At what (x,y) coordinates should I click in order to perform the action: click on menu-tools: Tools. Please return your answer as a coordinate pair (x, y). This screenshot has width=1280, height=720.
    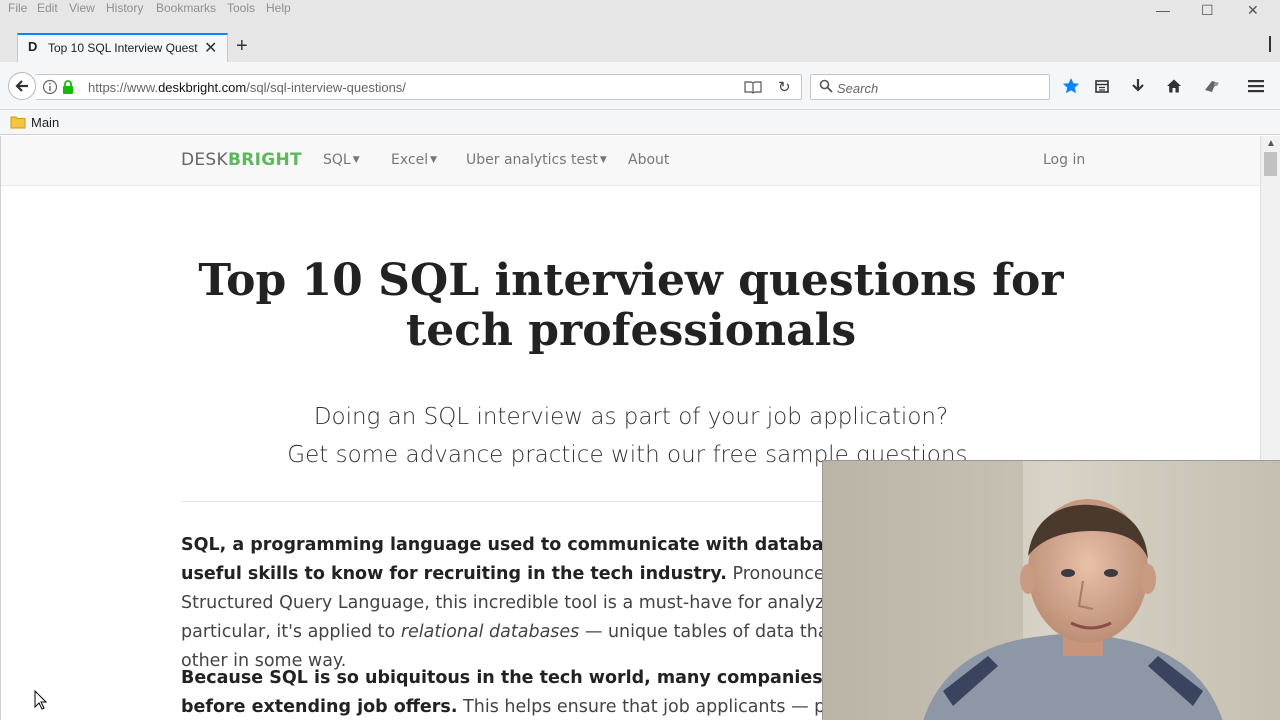
    Looking at the image, I should click on (241, 8).